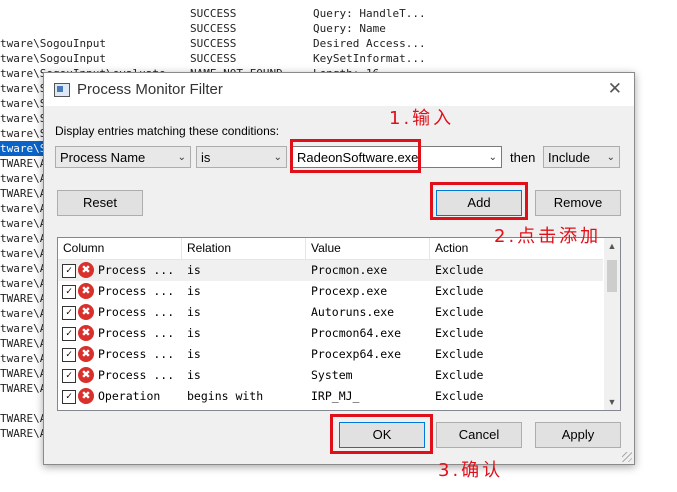 This screenshot has width=677, height=492. What do you see at coordinates (120, 248) in the screenshot?
I see `header-column: Column` at bounding box center [120, 248].